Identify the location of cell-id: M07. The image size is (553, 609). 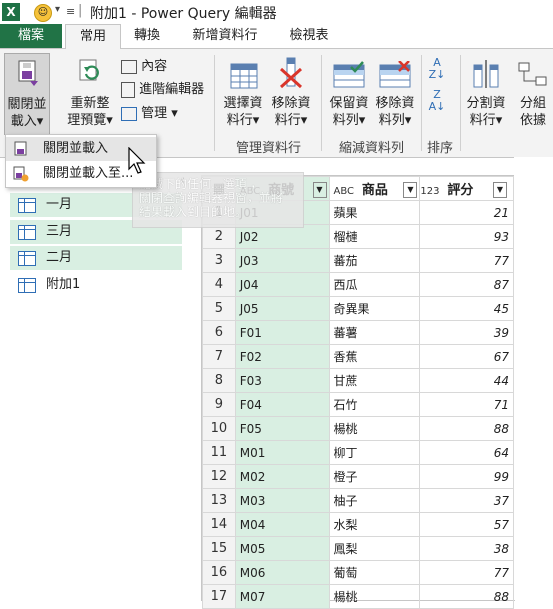
(282, 596).